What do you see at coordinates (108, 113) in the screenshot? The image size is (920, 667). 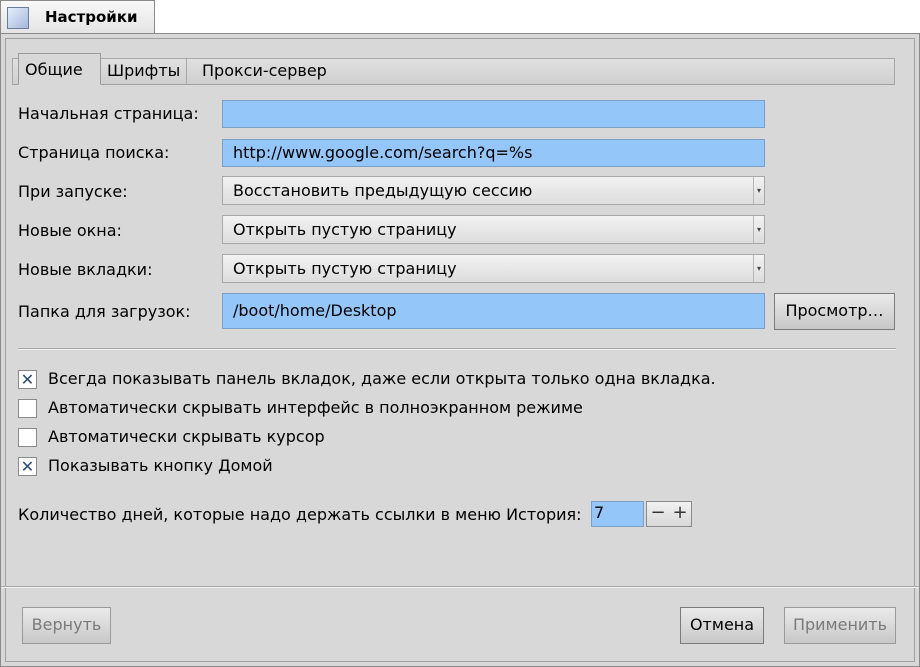 I see `start-page-label: Начальная страница:` at bounding box center [108, 113].